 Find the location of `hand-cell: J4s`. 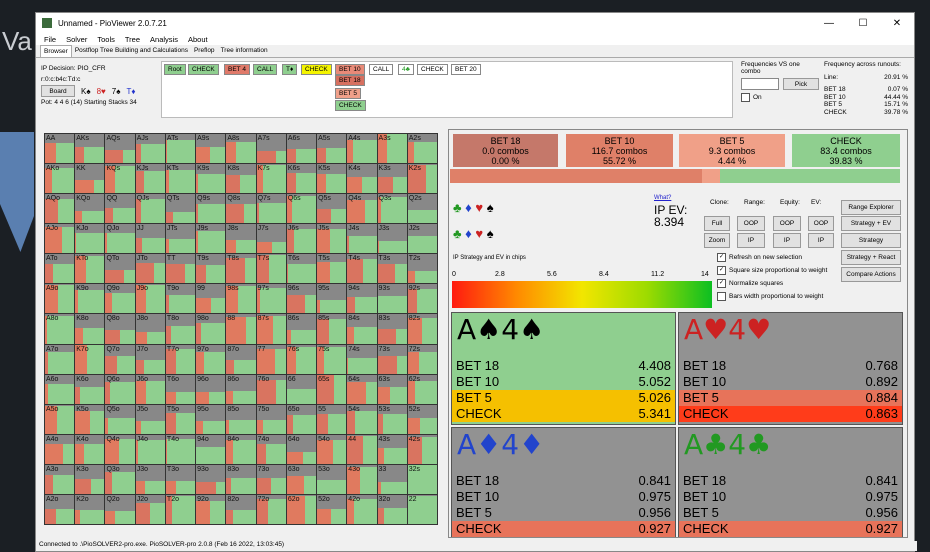

hand-cell: J4s is located at coordinates (361, 238).